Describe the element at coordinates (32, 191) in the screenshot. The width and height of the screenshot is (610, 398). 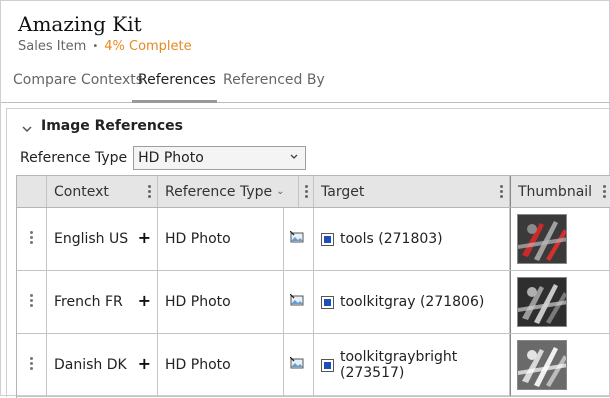
I see `header-drag-column` at that location.